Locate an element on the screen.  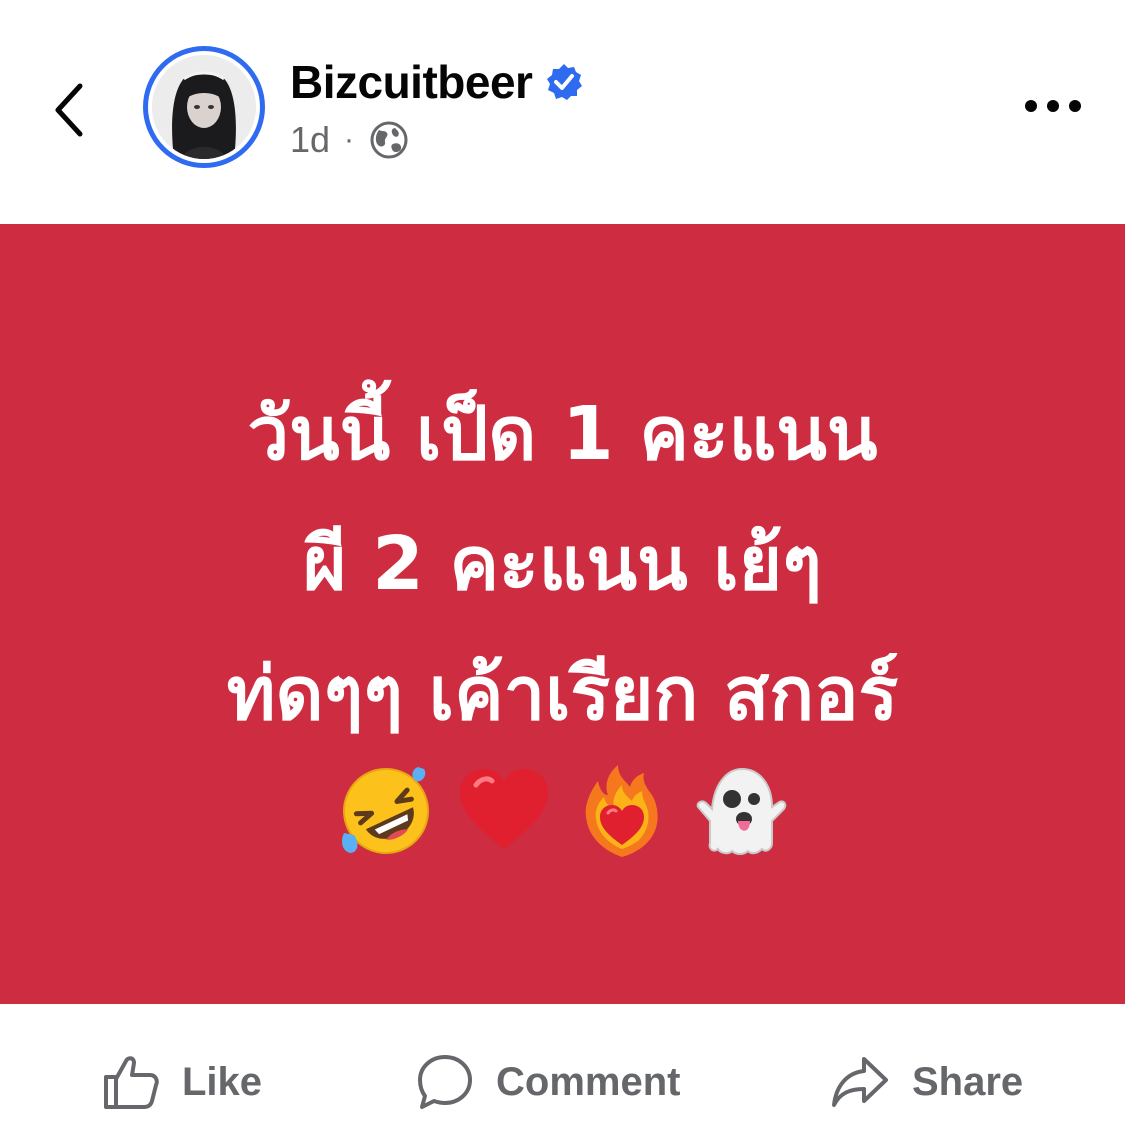
post-meta: 1d · is located at coordinates (350, 140).